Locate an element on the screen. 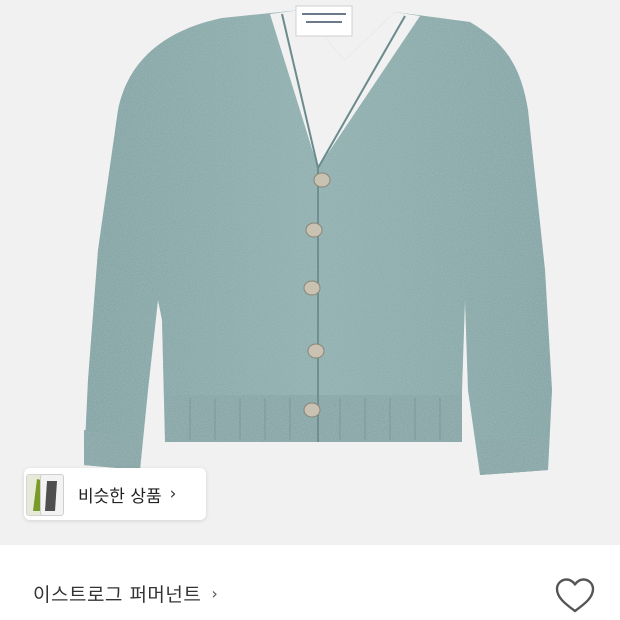 This screenshot has width=620, height=620. similar-products-thumbnails is located at coordinates (45, 494).